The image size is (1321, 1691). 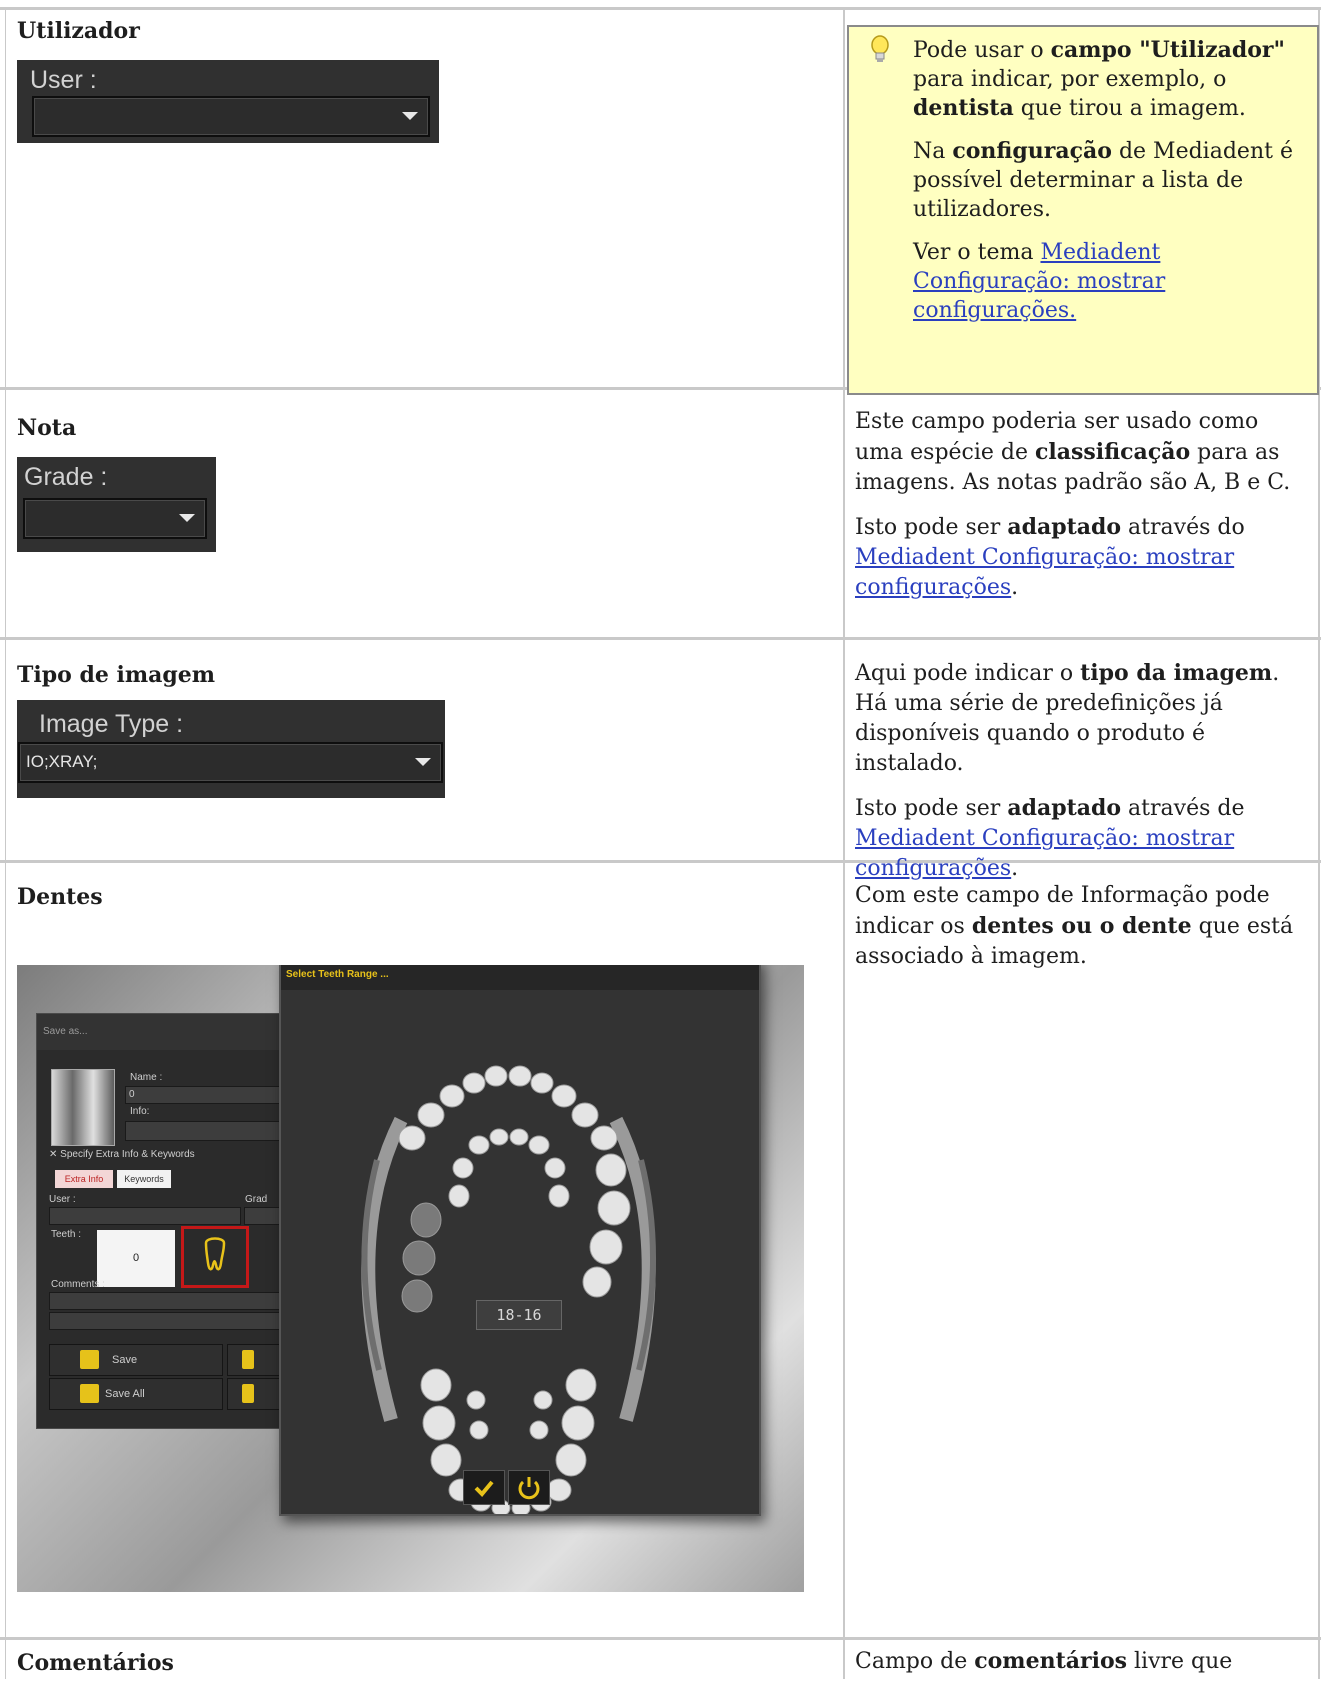 I want to click on confirm-button, so click(x=484, y=1487).